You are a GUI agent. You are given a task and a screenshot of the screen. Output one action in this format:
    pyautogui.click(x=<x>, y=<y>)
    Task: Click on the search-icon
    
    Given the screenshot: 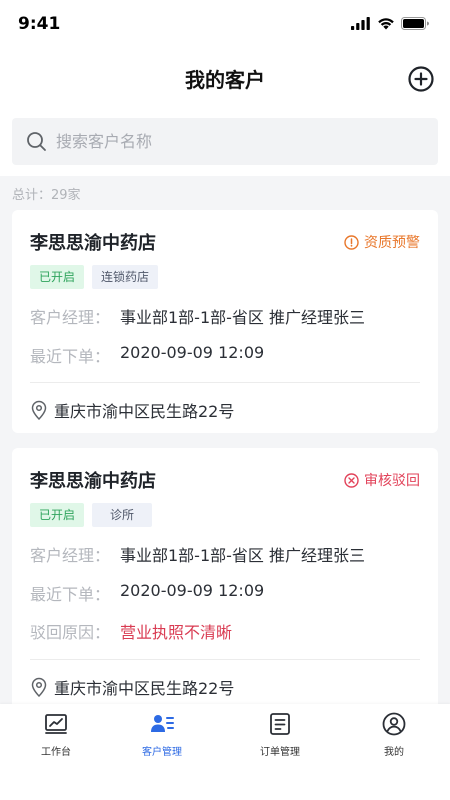 What is the action you would take?
    pyautogui.click(x=36, y=141)
    